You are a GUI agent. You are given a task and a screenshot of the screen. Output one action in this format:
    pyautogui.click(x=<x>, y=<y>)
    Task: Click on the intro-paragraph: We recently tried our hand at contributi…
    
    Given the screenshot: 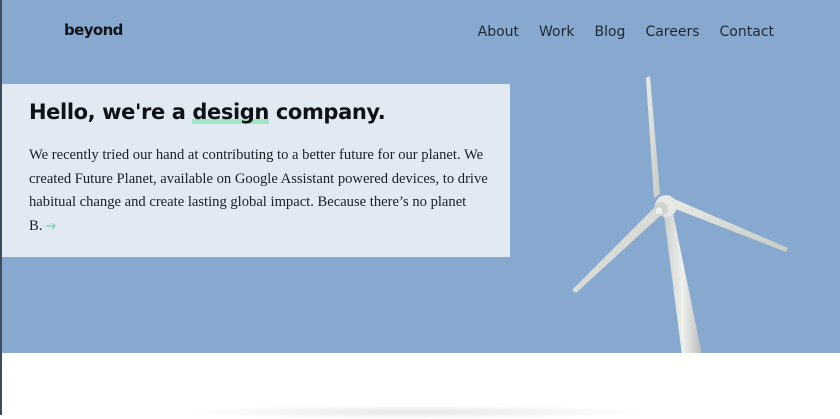 What is the action you would take?
    pyautogui.click(x=259, y=191)
    